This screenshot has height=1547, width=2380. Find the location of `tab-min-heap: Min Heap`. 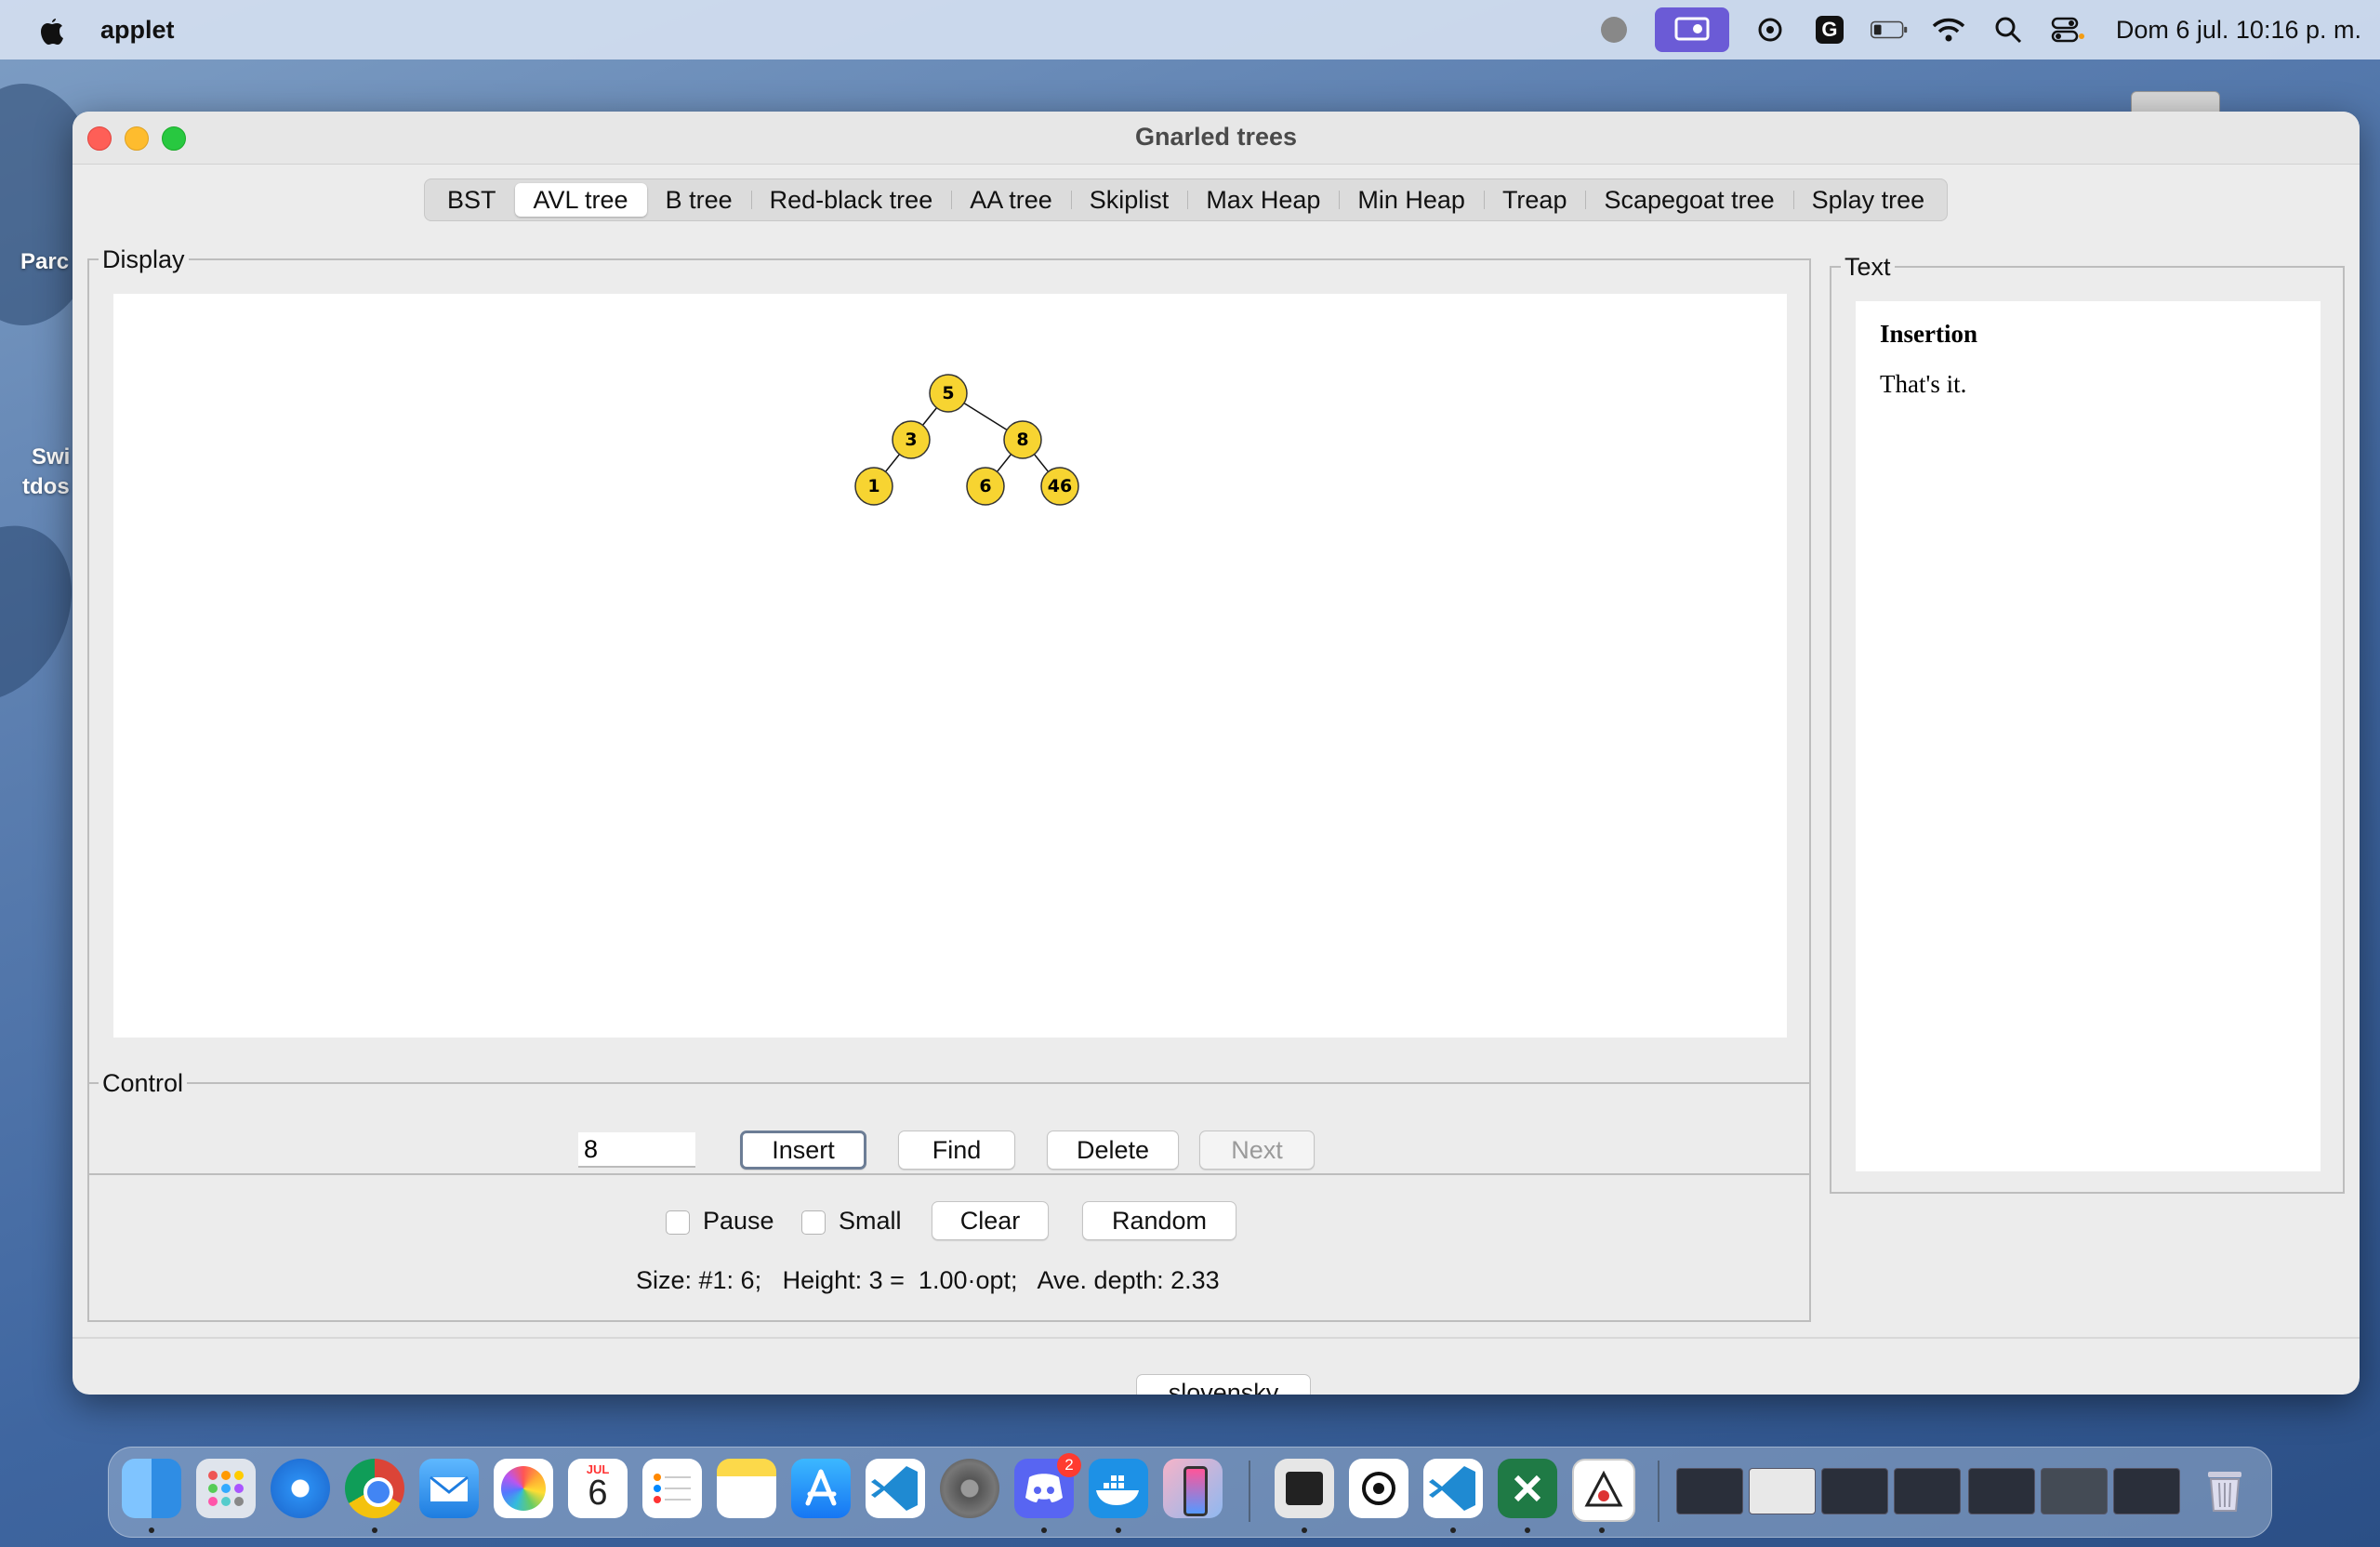

tab-min-heap: Min Heap is located at coordinates (1411, 200).